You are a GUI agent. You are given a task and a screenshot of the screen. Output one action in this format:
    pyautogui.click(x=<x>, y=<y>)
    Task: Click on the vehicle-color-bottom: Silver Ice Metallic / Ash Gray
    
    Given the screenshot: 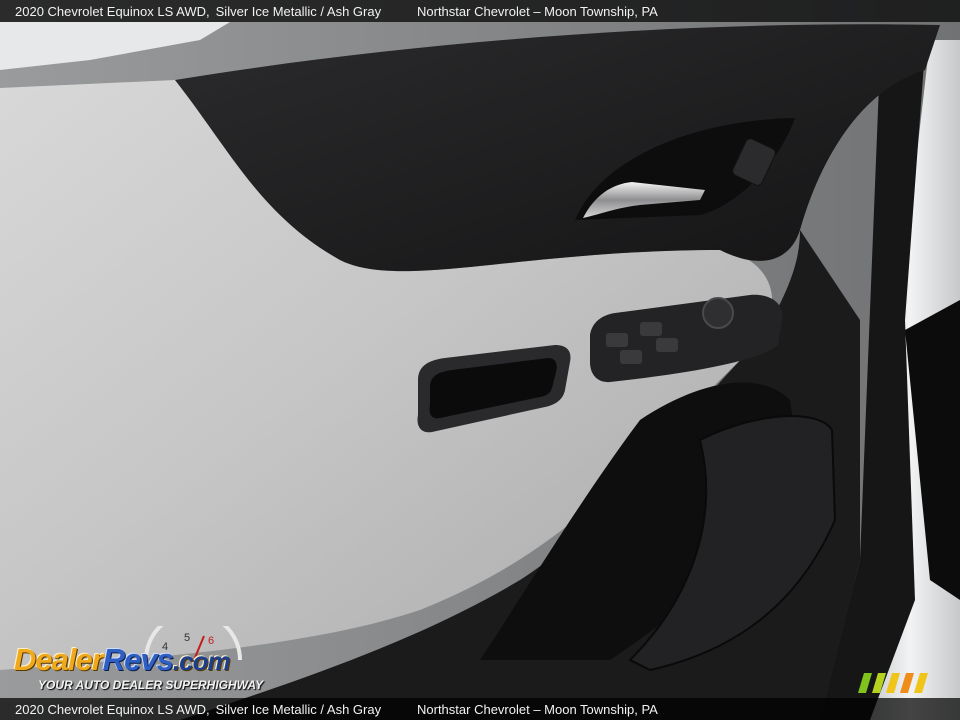 What is the action you would take?
    pyautogui.click(x=298, y=709)
    